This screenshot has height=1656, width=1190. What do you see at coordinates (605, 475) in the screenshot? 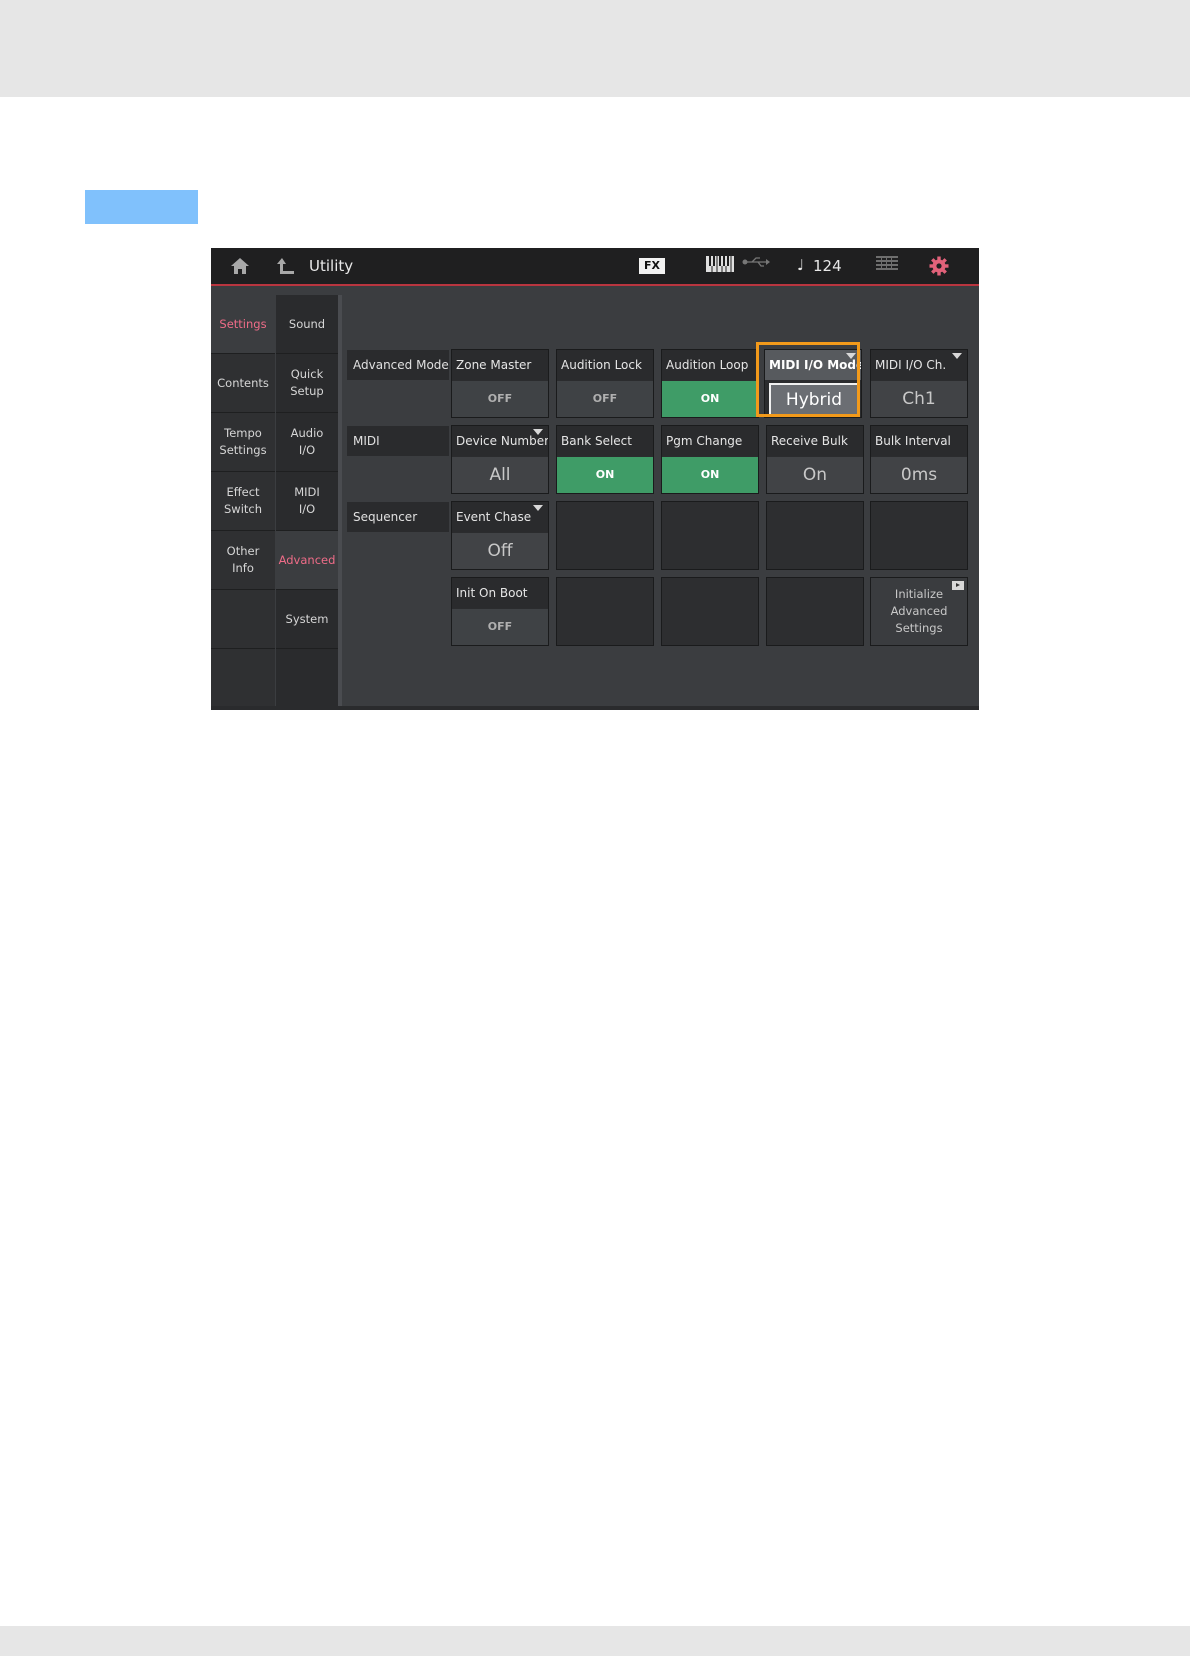
I see `bank-select-toggle: ON` at bounding box center [605, 475].